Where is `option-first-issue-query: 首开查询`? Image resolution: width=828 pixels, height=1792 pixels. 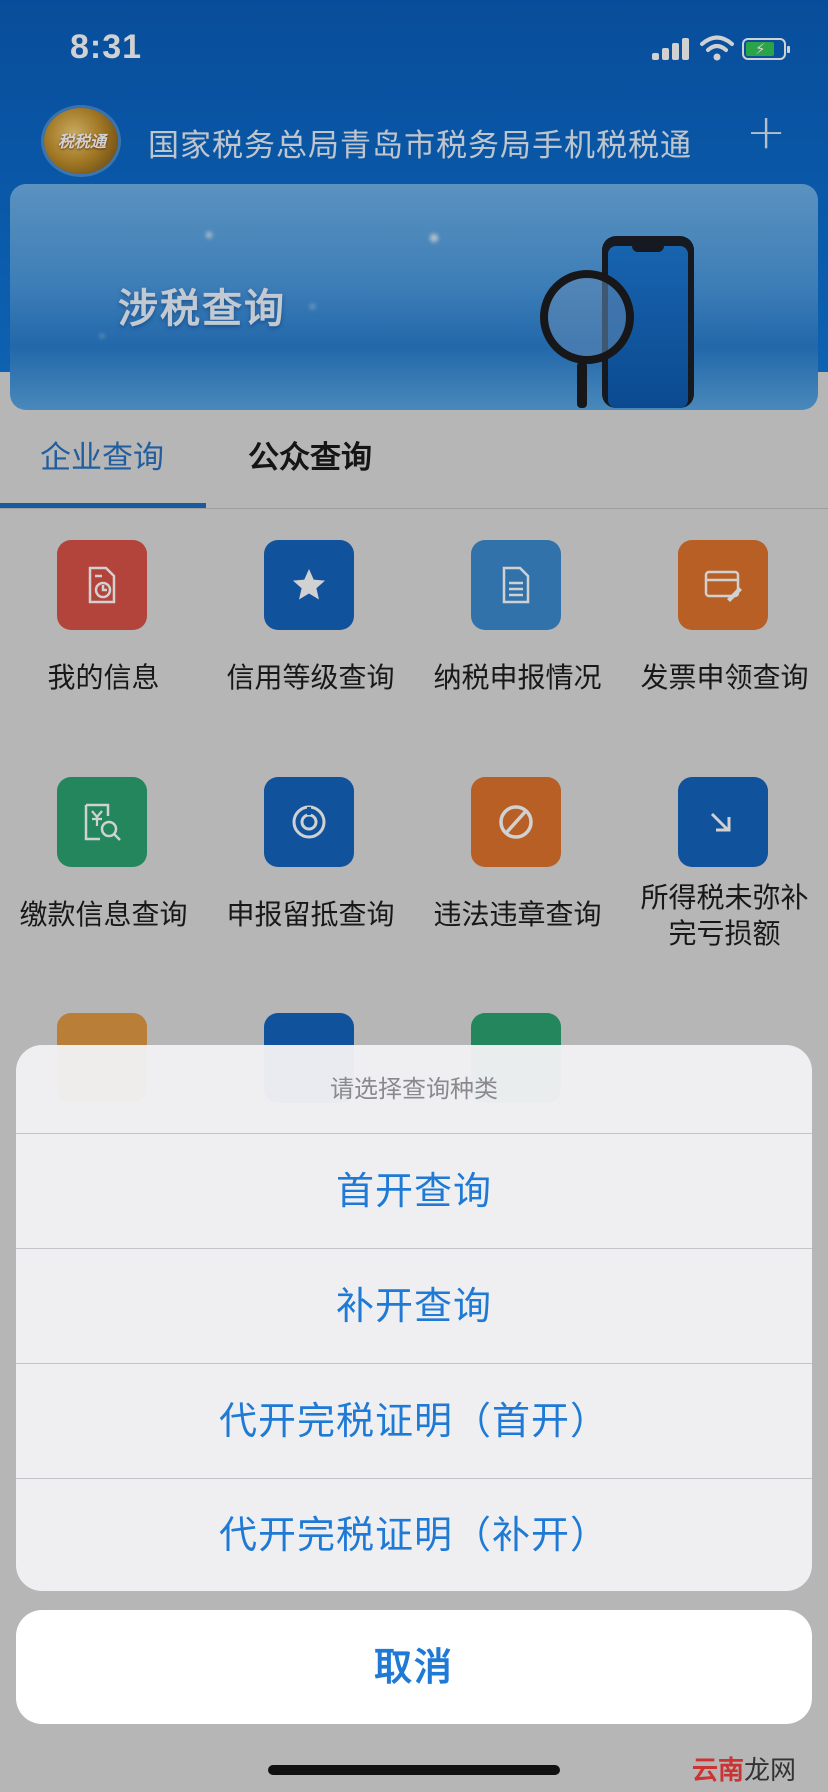
option-first-issue-query: 首开查询 is located at coordinates (414, 1191).